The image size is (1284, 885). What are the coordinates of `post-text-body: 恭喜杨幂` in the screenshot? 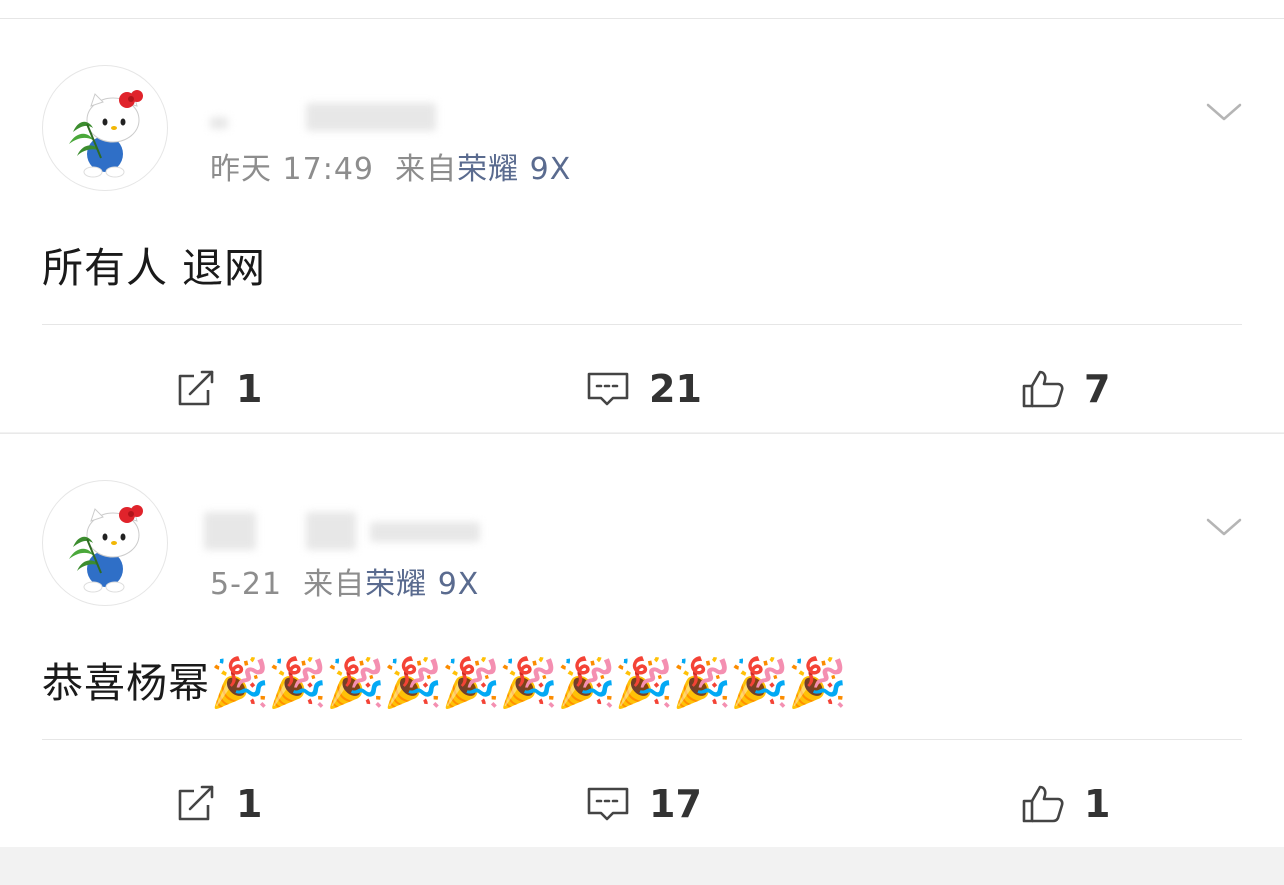 It's located at (126, 683).